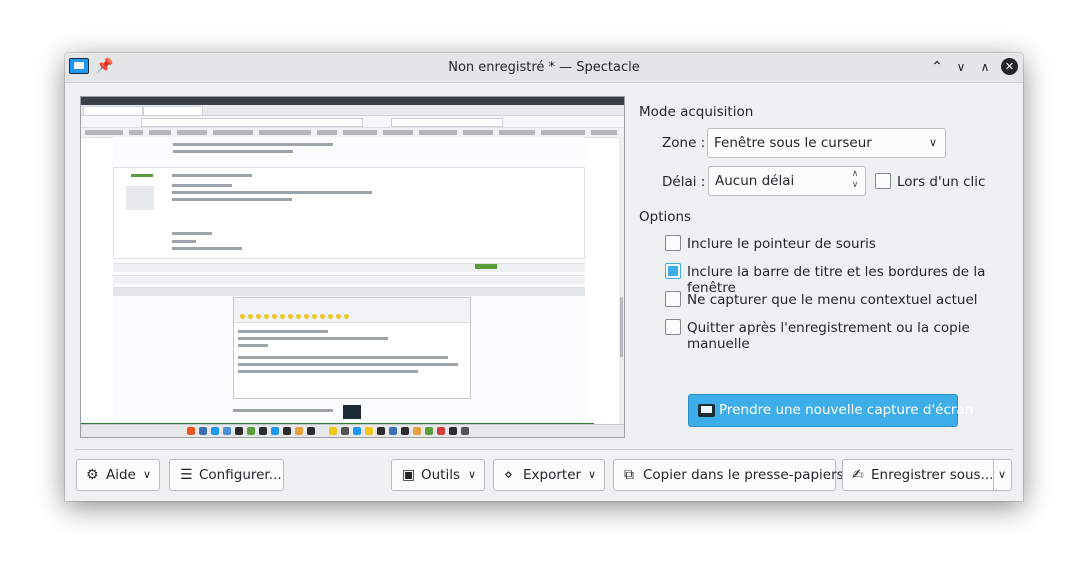  I want to click on context-menu-only-checkbox, so click(673, 299).